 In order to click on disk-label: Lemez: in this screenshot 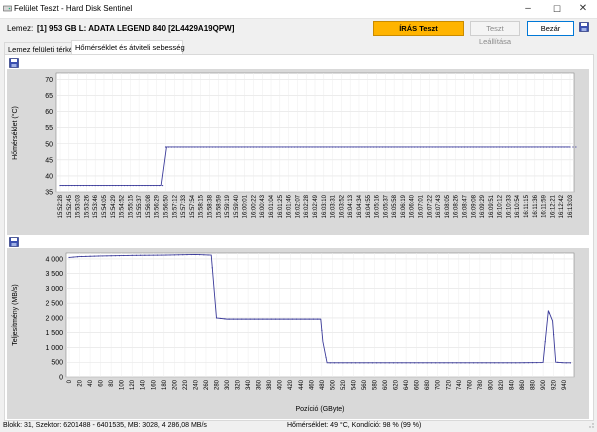, I will do `click(20, 28)`.